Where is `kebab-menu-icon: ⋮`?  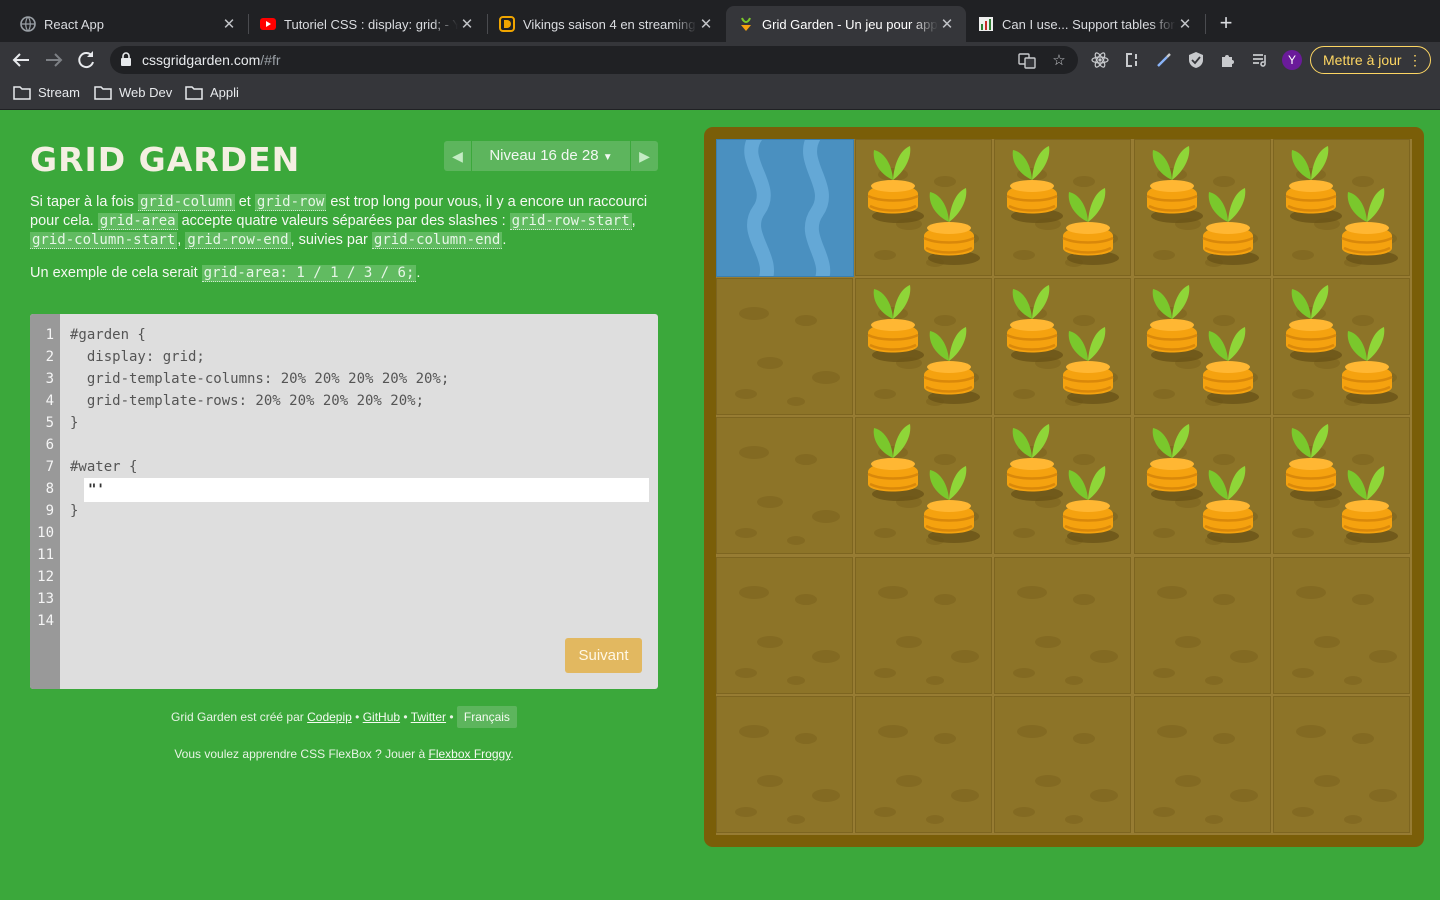
kebab-menu-icon: ⋮ is located at coordinates (1415, 60).